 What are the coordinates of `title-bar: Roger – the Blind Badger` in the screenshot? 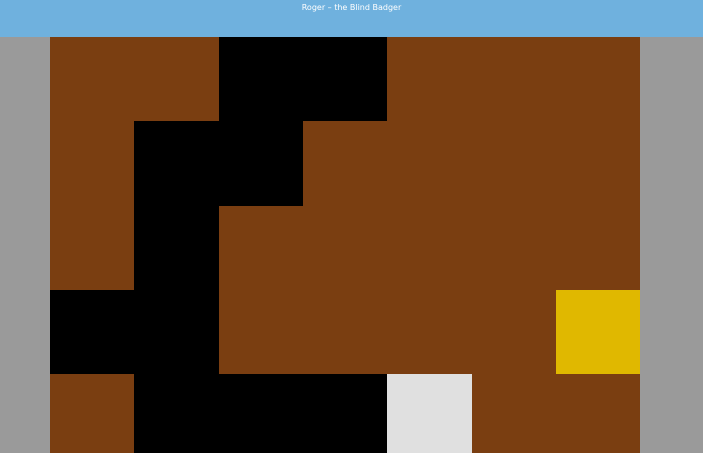 It's located at (351, 18).